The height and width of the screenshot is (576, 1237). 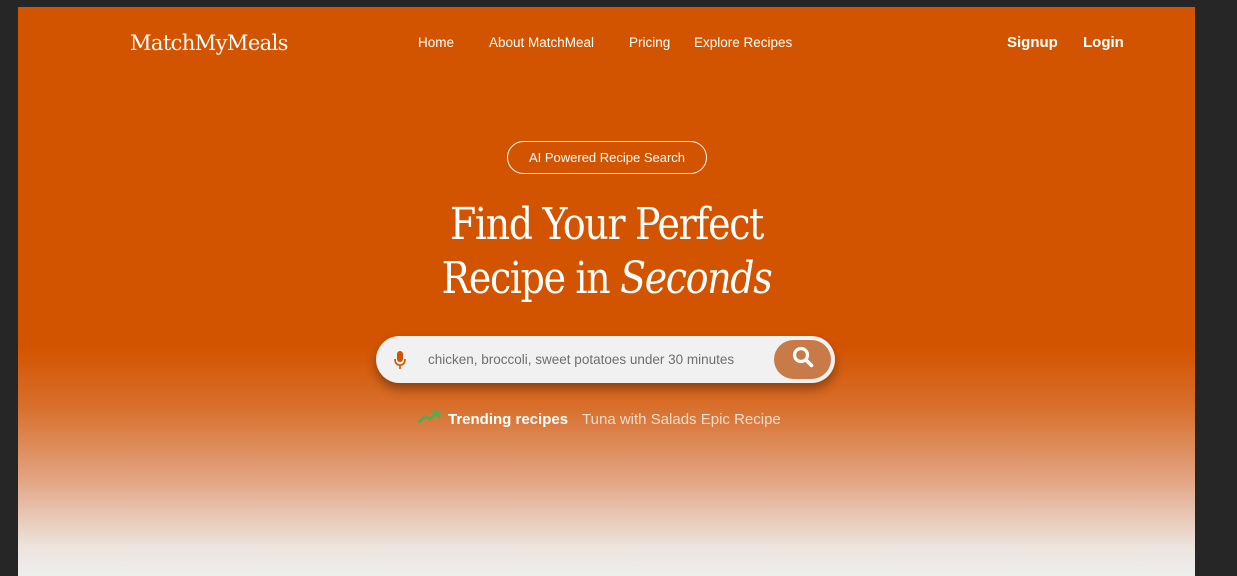 I want to click on trending-label: Trending recipes, so click(x=508, y=419).